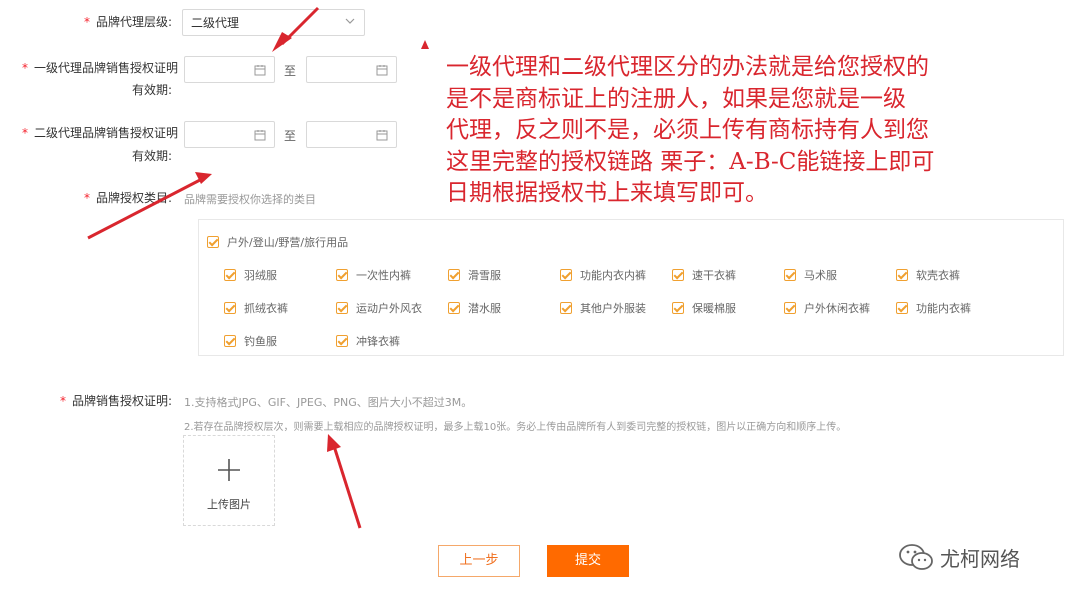 The image size is (1080, 603). I want to click on category-checkbox-item: 功能内衣裤, so click(933, 308).